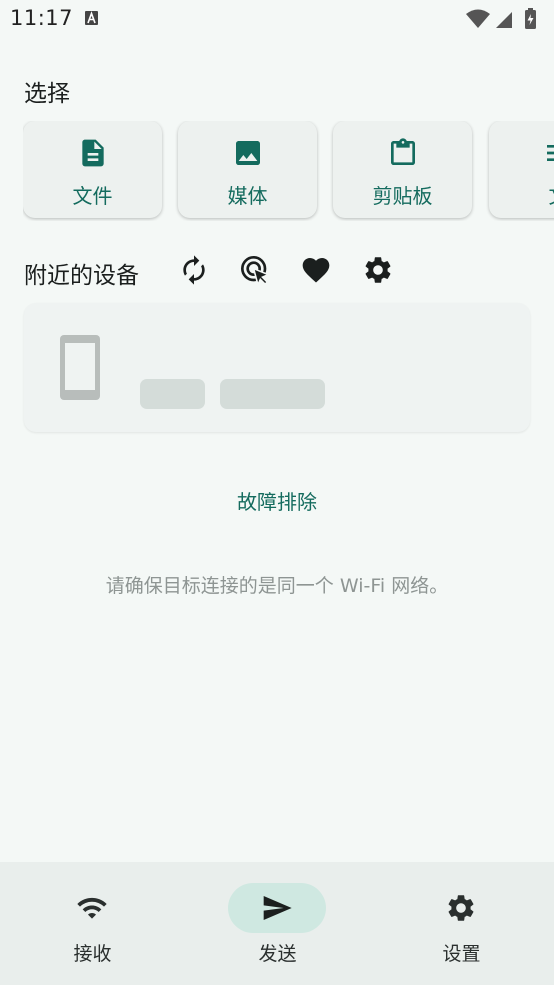  I want to click on nav-receive-pill, so click(92, 908).